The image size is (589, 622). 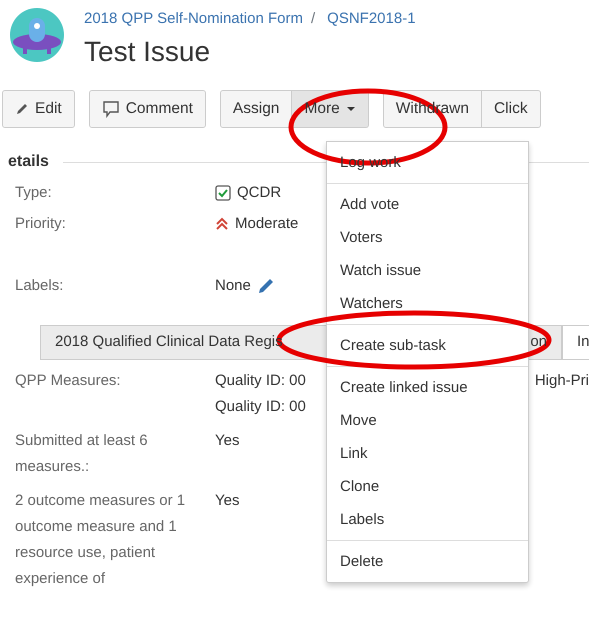 What do you see at coordinates (427, 387) in the screenshot?
I see `menu-item: Create linked issue` at bounding box center [427, 387].